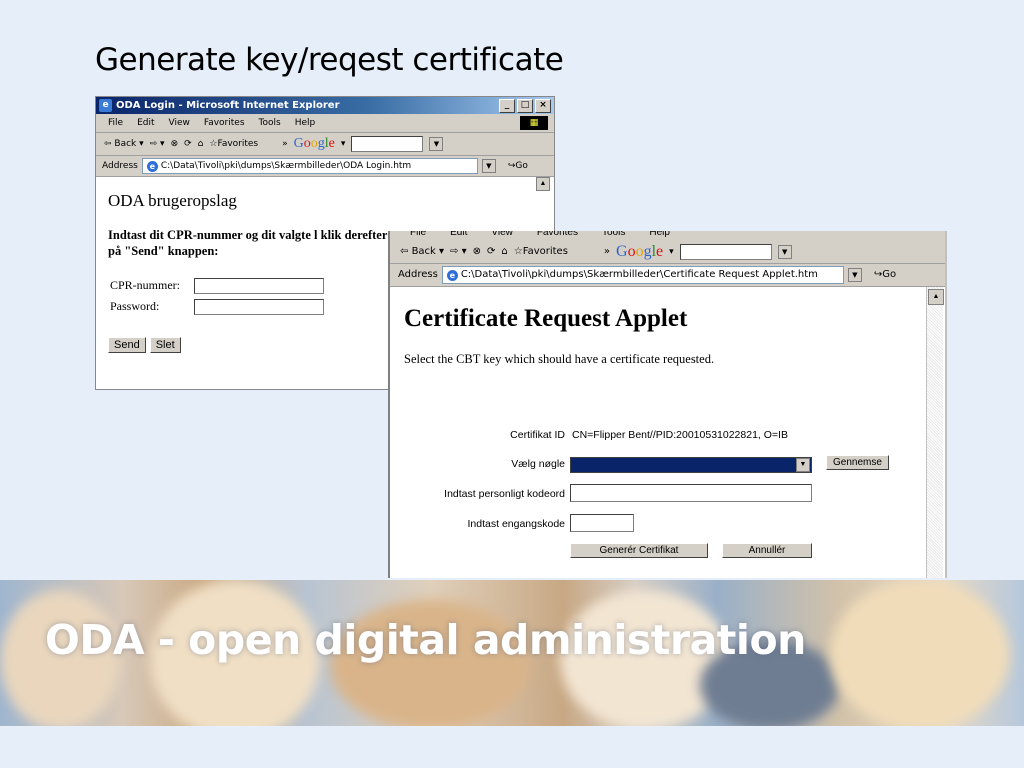 Image resolution: width=1024 pixels, height=768 pixels. What do you see at coordinates (135, 306) in the screenshot?
I see `password-label: Password:` at bounding box center [135, 306].